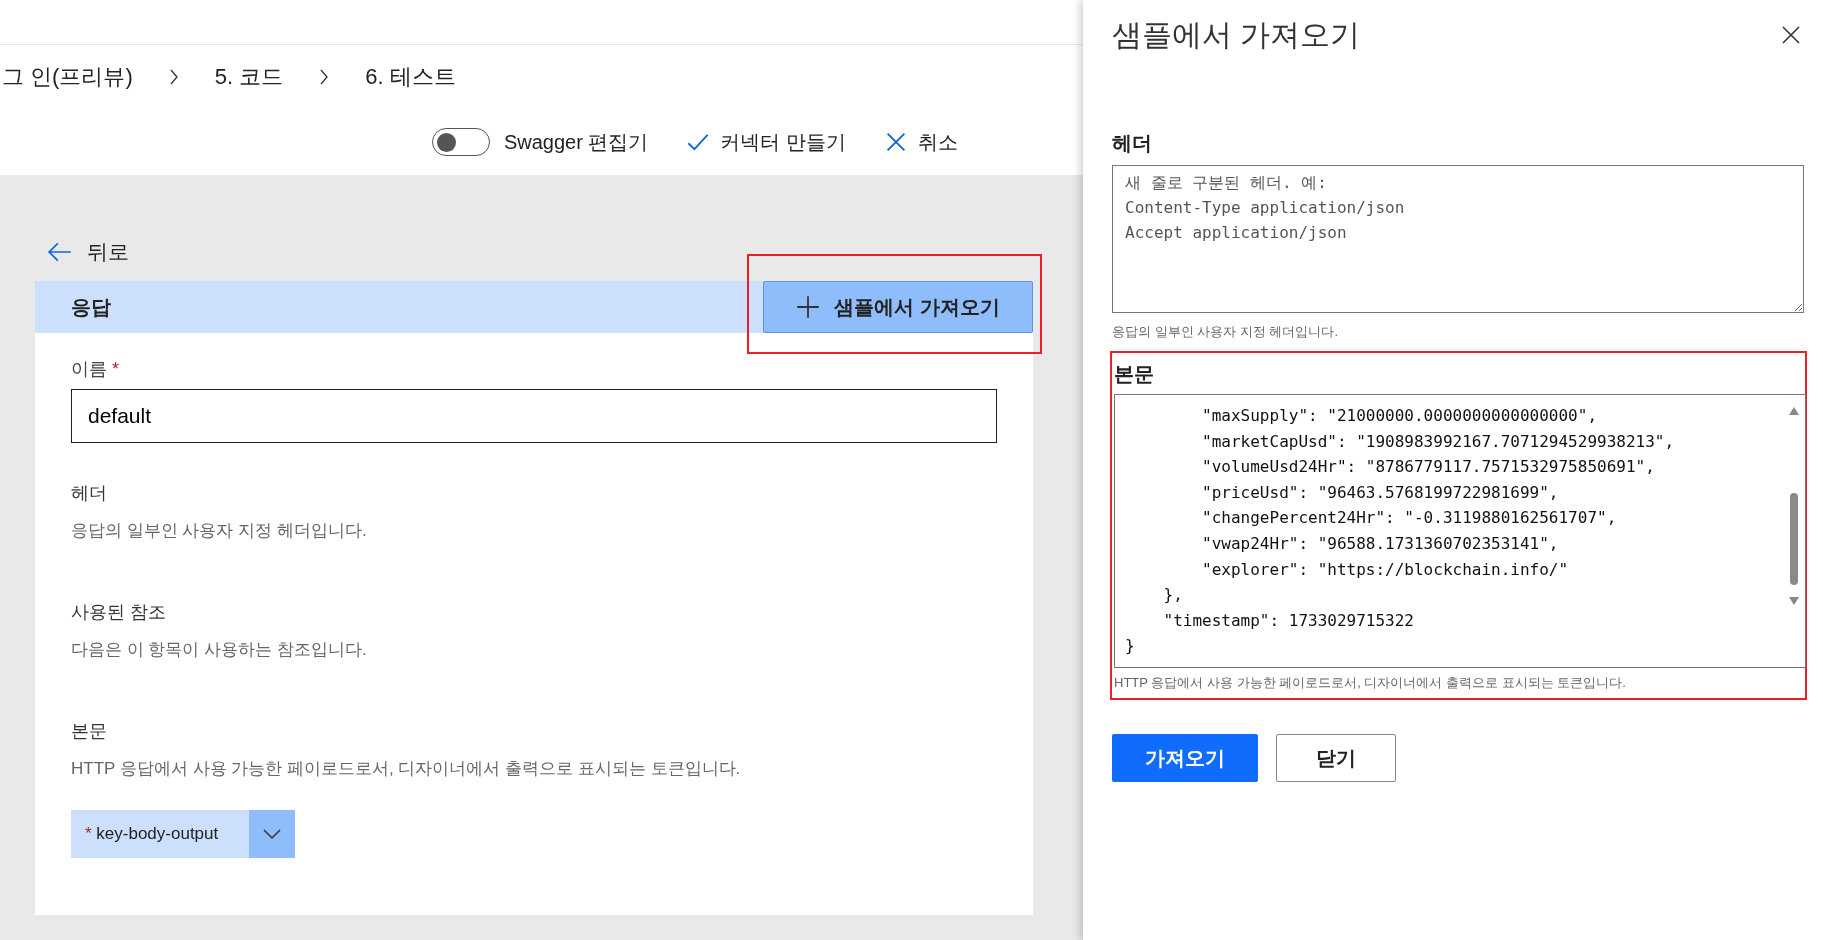 Image resolution: width=1823 pixels, height=940 pixels. I want to click on dropdown-button, so click(272, 834).